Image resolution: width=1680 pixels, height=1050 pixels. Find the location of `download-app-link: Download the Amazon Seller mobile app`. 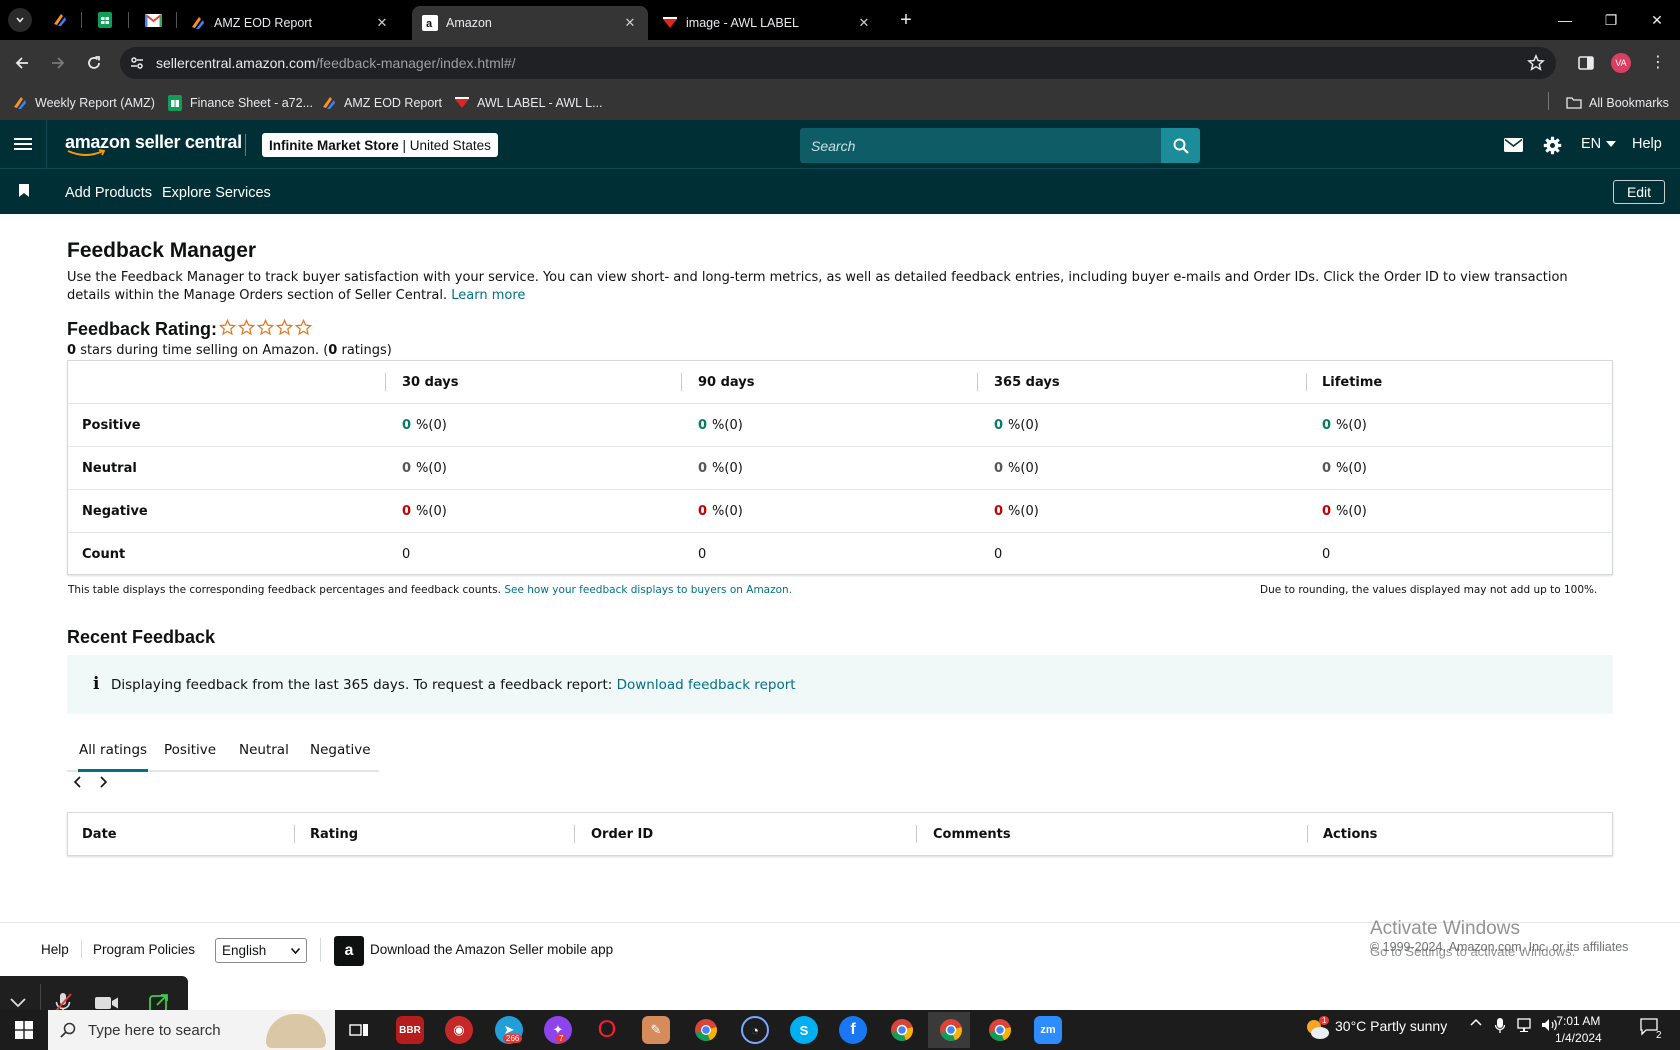

download-app-link: Download the Amazon Seller mobile app is located at coordinates (491, 949).